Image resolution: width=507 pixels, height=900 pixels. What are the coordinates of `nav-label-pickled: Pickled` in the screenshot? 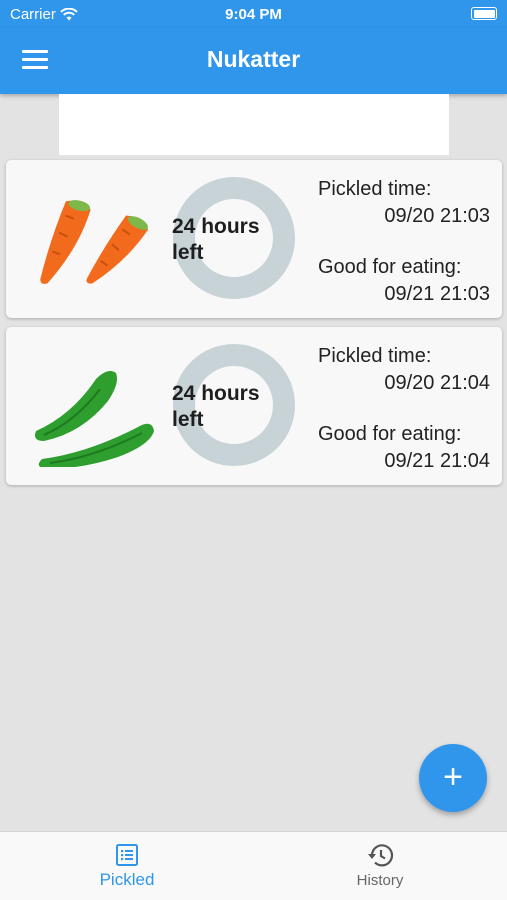 It's located at (127, 879).